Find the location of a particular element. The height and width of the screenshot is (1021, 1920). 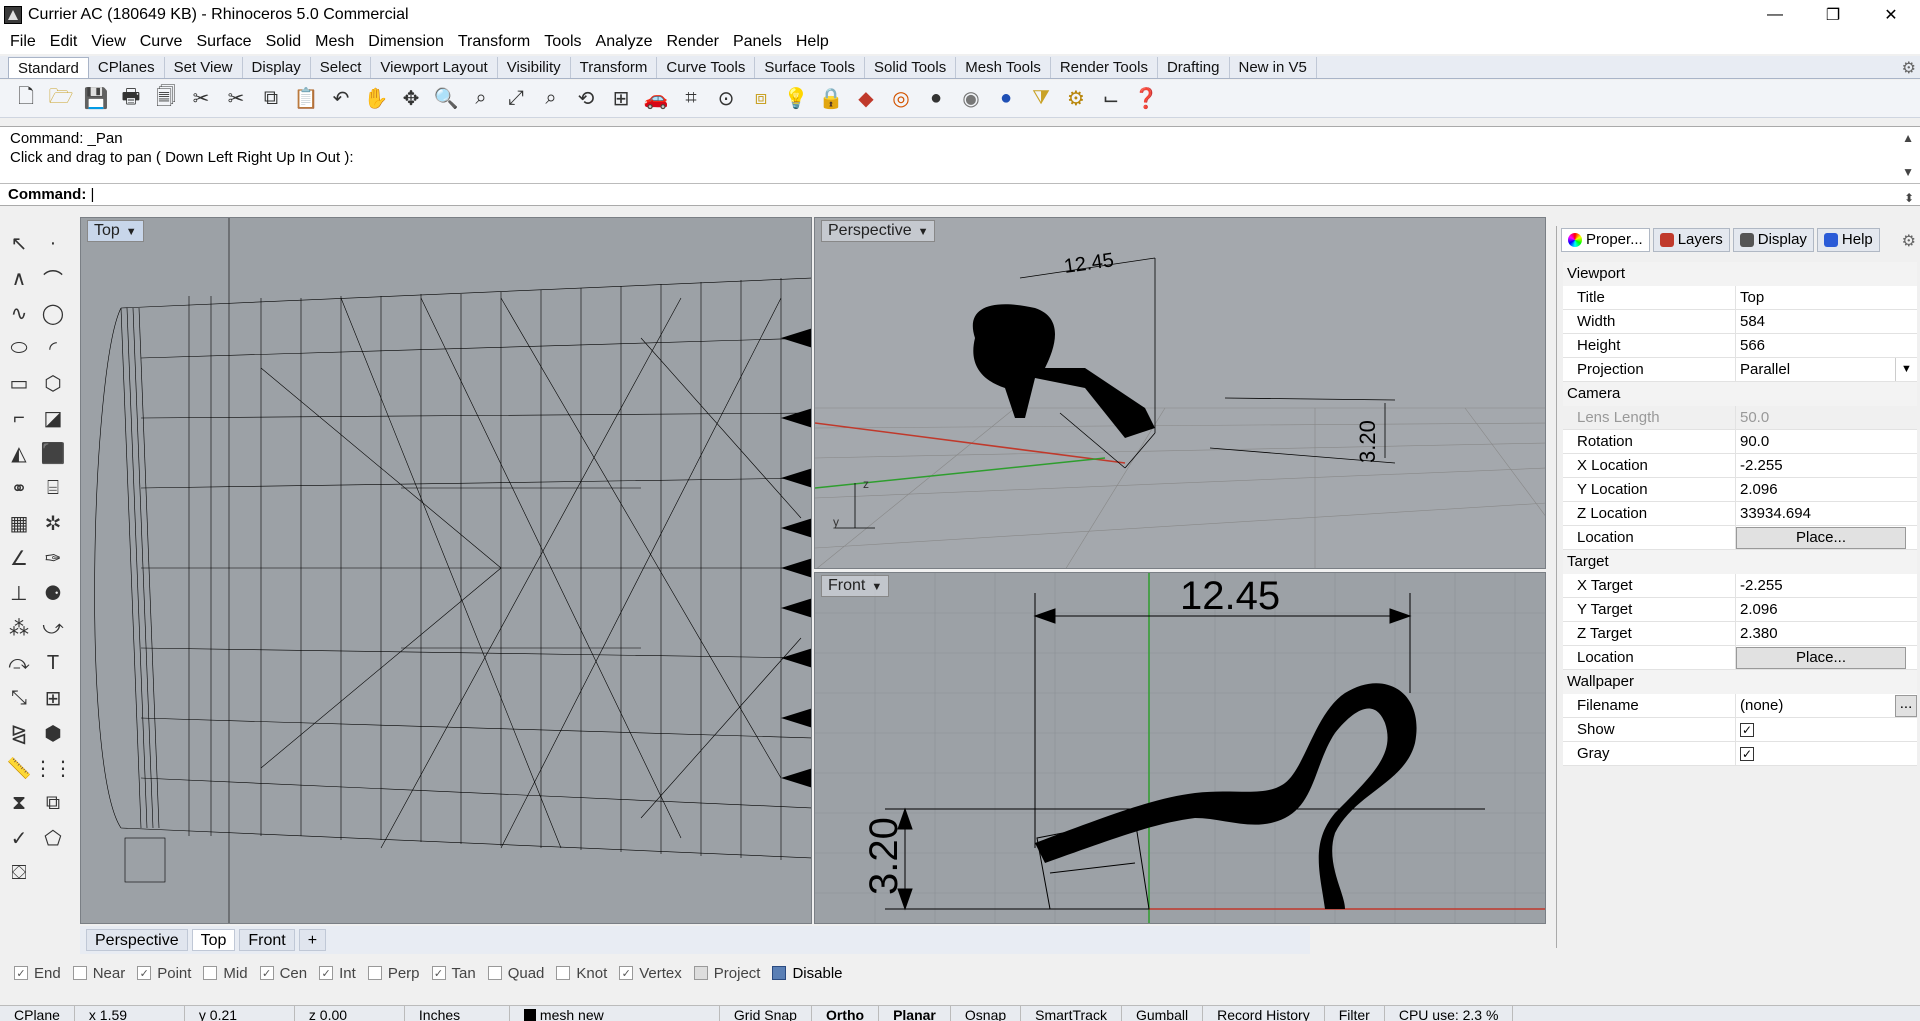

tab-surface-tools: Surface Tools is located at coordinates (810, 67).